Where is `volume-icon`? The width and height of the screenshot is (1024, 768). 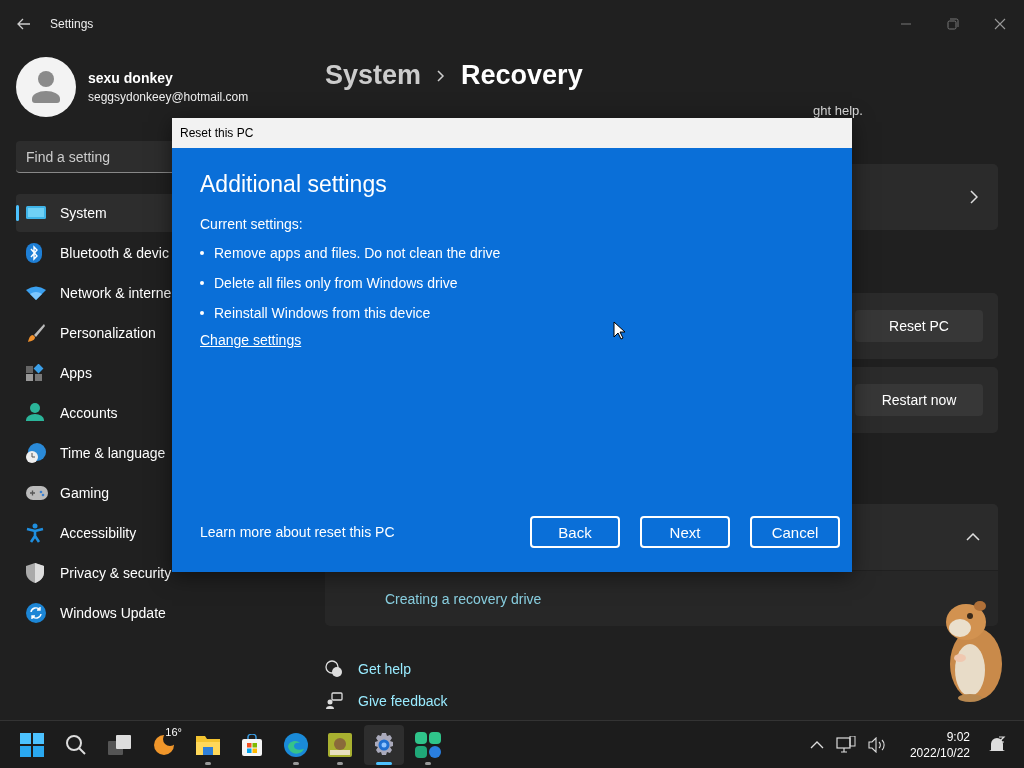 volume-icon is located at coordinates (877, 744).